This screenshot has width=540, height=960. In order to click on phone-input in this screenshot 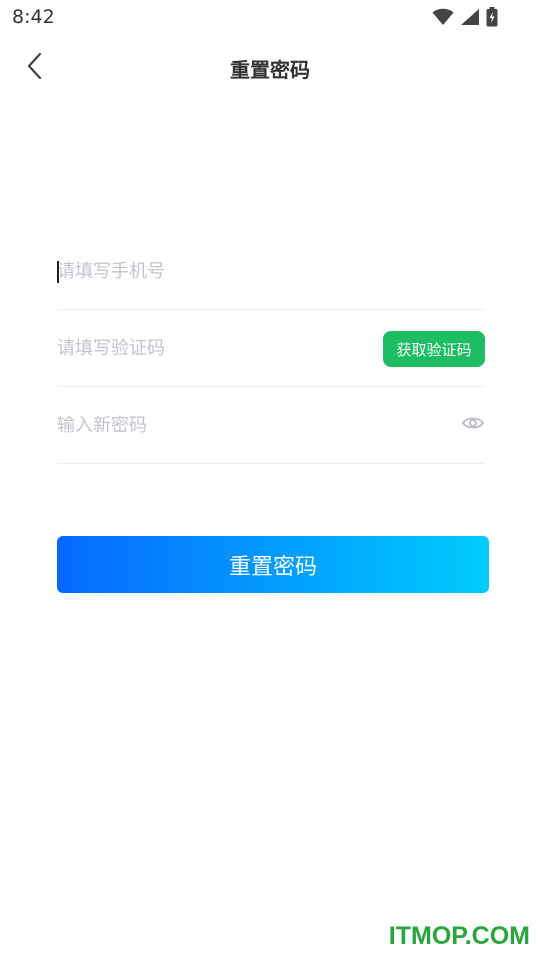, I will do `click(271, 271)`.